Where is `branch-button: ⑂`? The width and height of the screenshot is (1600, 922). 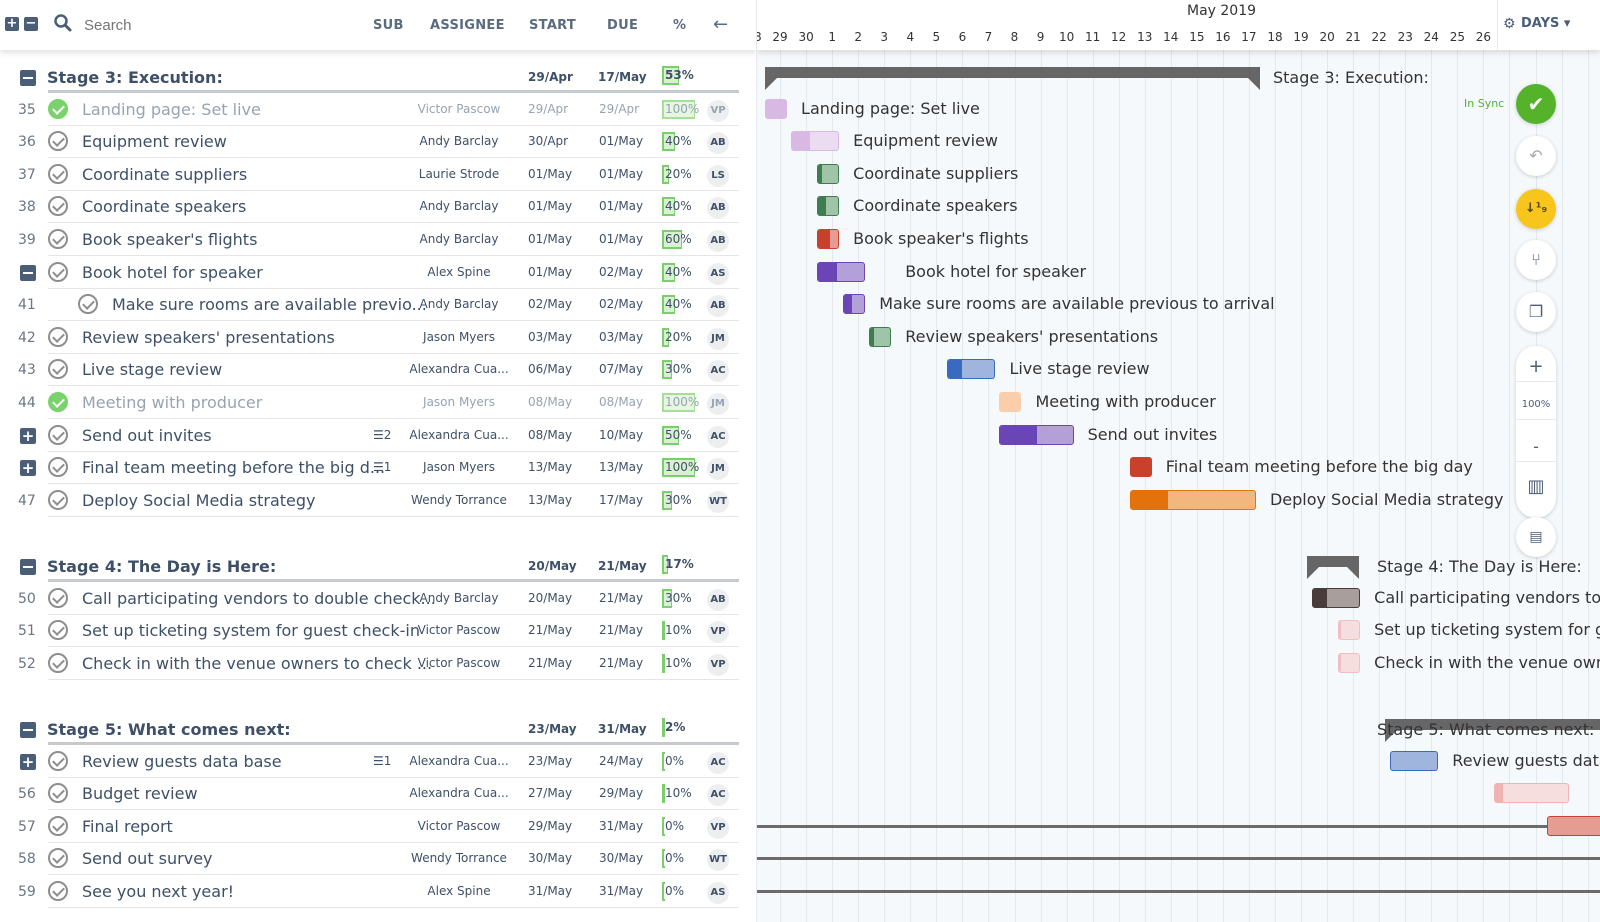
branch-button: ⑂ is located at coordinates (1536, 260).